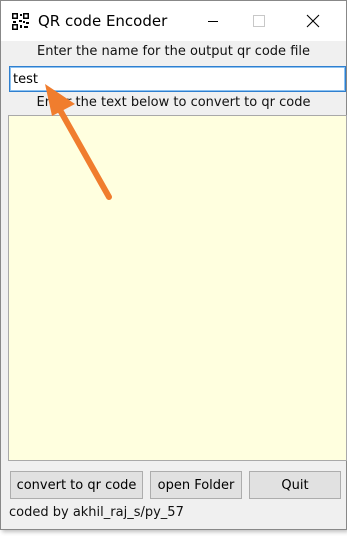 The image size is (357, 536). Describe the element at coordinates (103, 21) in the screenshot. I see `window-title: QR code Encoder` at that location.